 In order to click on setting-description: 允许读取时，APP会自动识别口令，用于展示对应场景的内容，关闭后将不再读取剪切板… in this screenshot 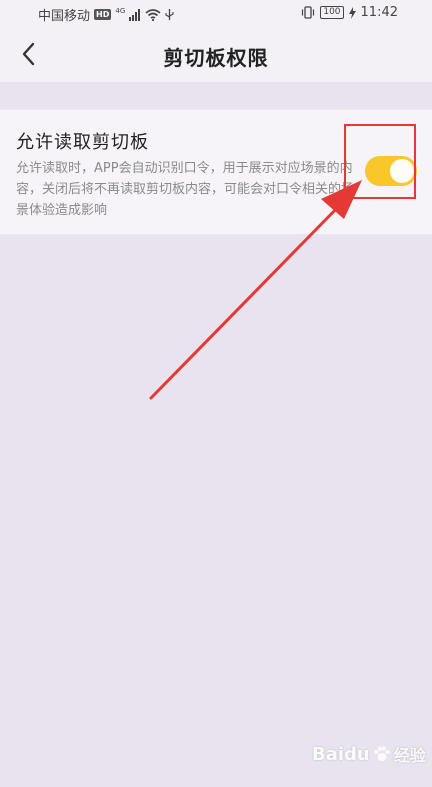, I will do `click(185, 189)`.